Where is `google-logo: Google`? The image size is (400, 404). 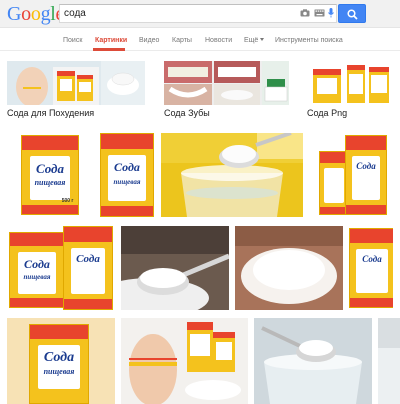
google-logo: Google is located at coordinates (35, 14).